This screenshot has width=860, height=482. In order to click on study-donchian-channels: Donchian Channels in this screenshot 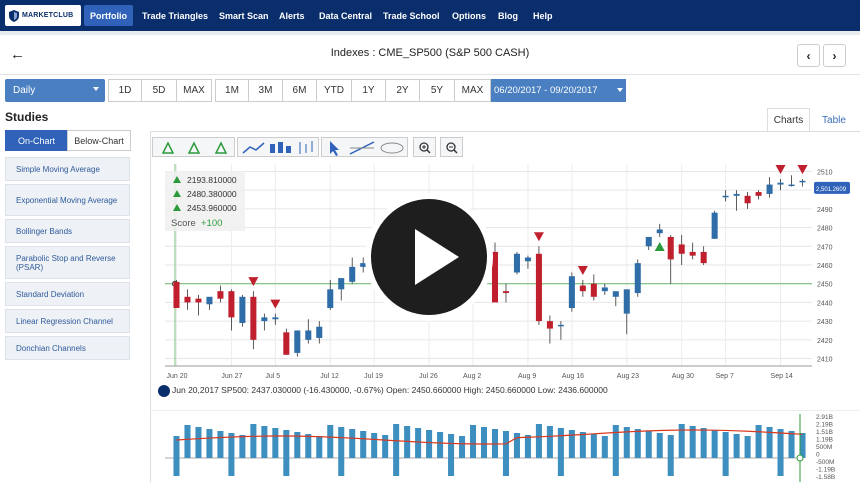, I will do `click(67, 348)`.